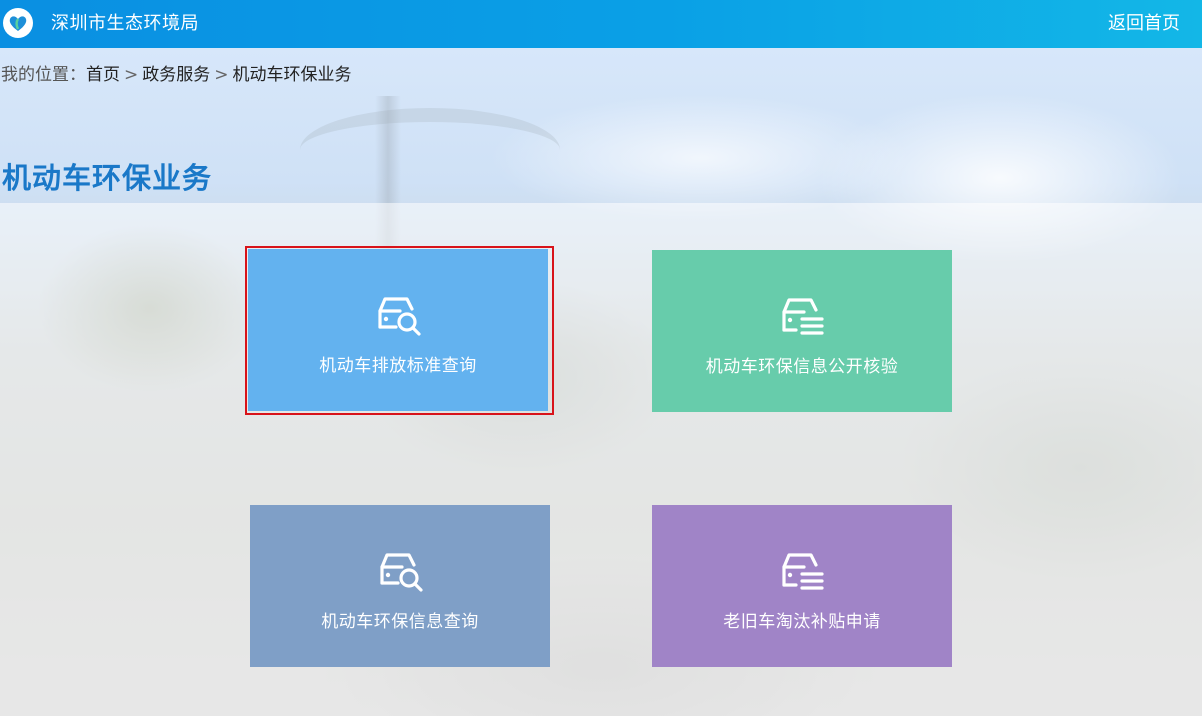  I want to click on background-arm, so click(430, 150).